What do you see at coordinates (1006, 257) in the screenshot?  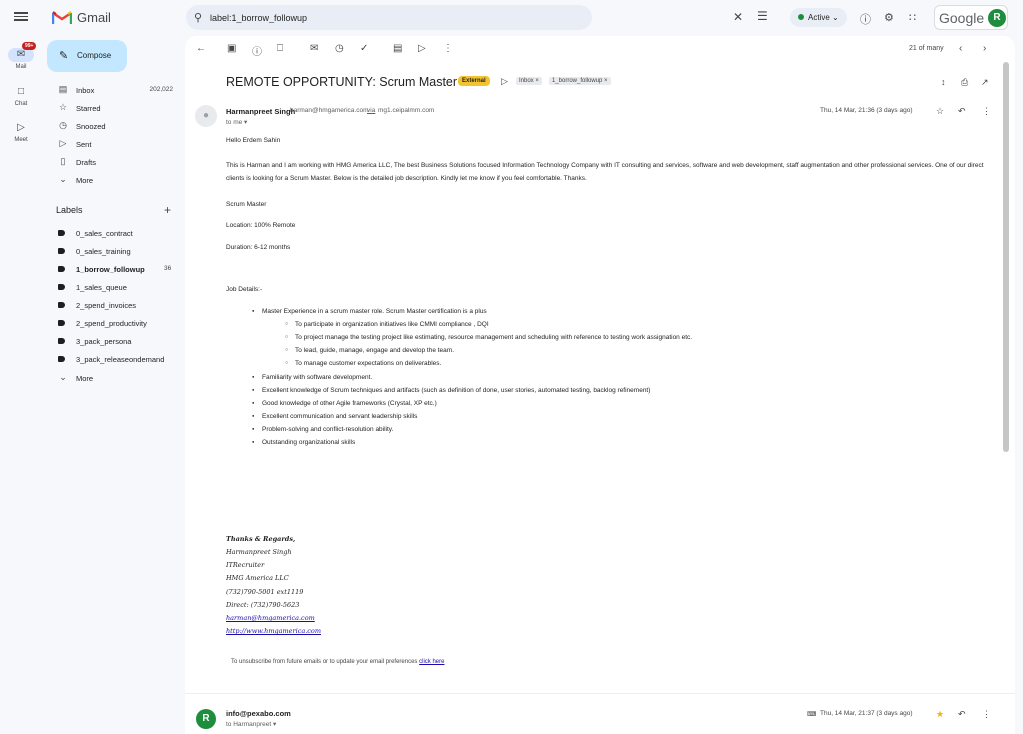 I see `scrollbar-thumb` at bounding box center [1006, 257].